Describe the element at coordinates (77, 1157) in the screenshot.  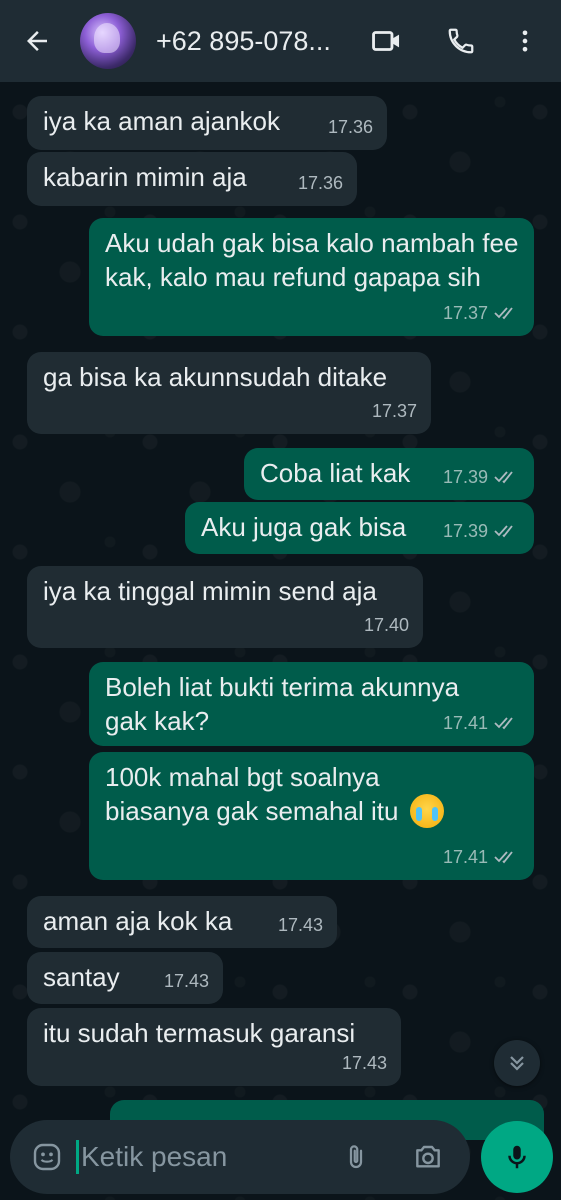
I see `text-cursor` at that location.